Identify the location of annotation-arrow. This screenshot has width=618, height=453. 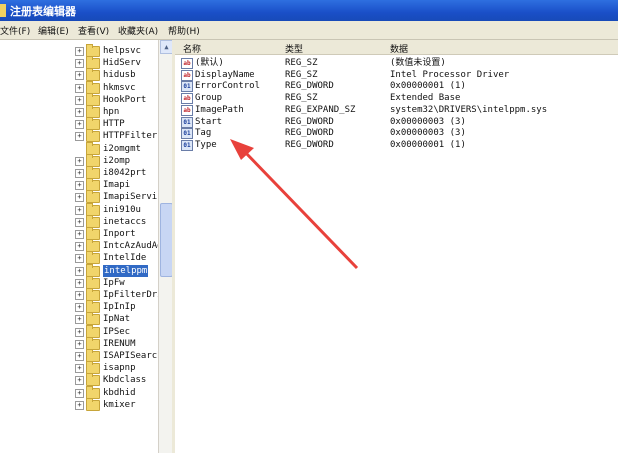
(294, 204).